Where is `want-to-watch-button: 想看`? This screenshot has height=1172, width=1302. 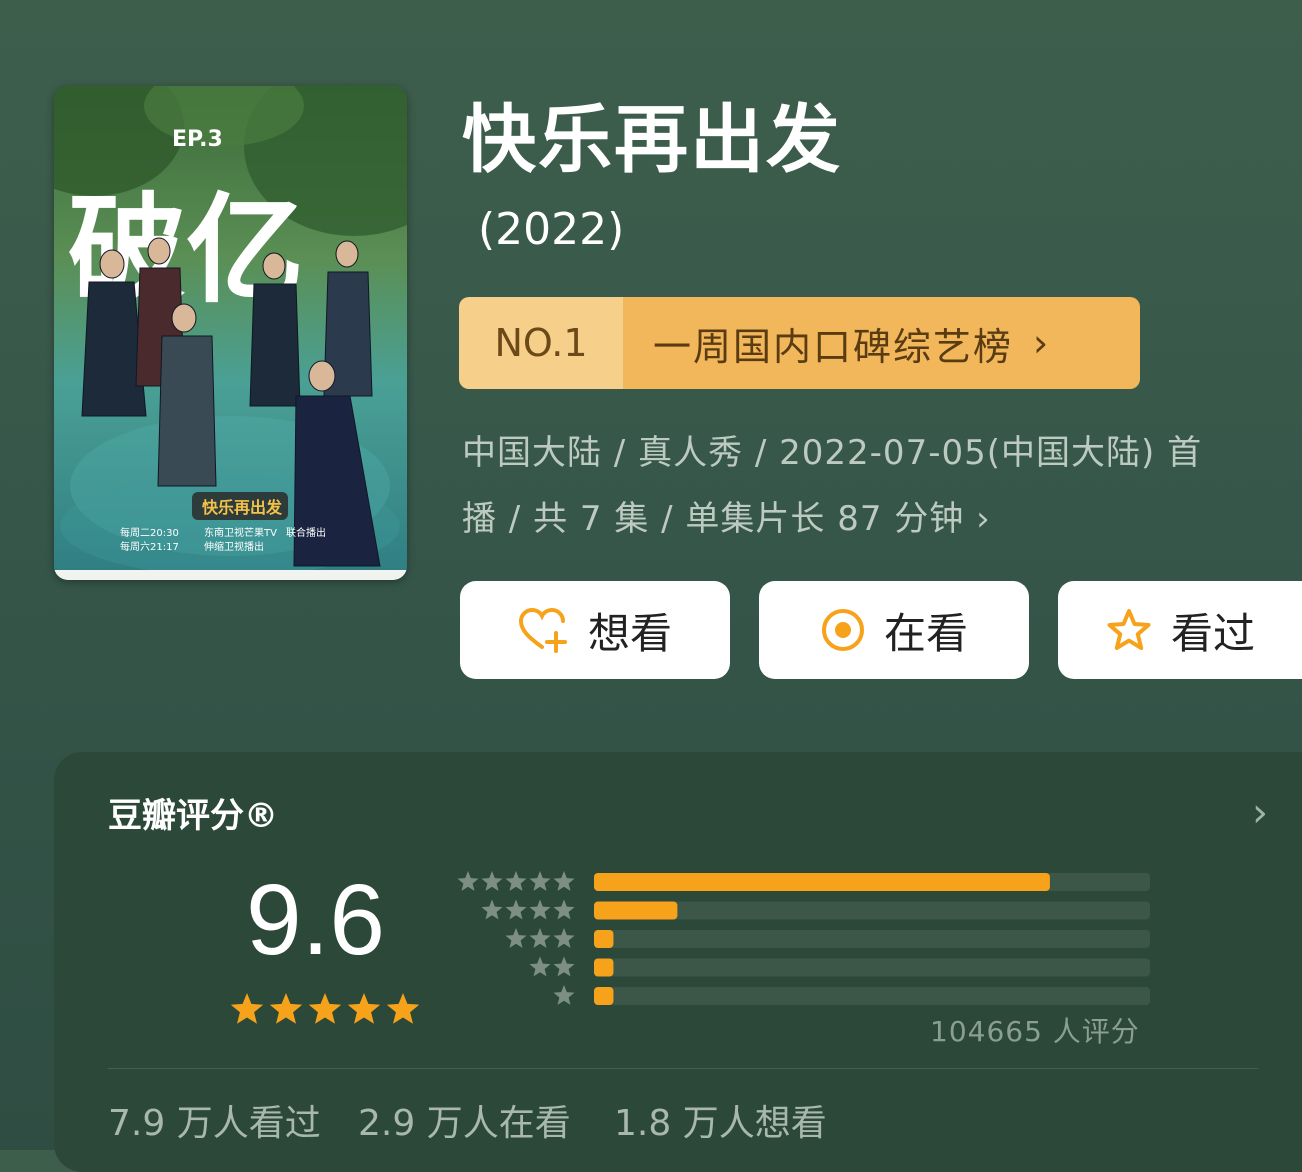 want-to-watch-button: 想看 is located at coordinates (595, 630).